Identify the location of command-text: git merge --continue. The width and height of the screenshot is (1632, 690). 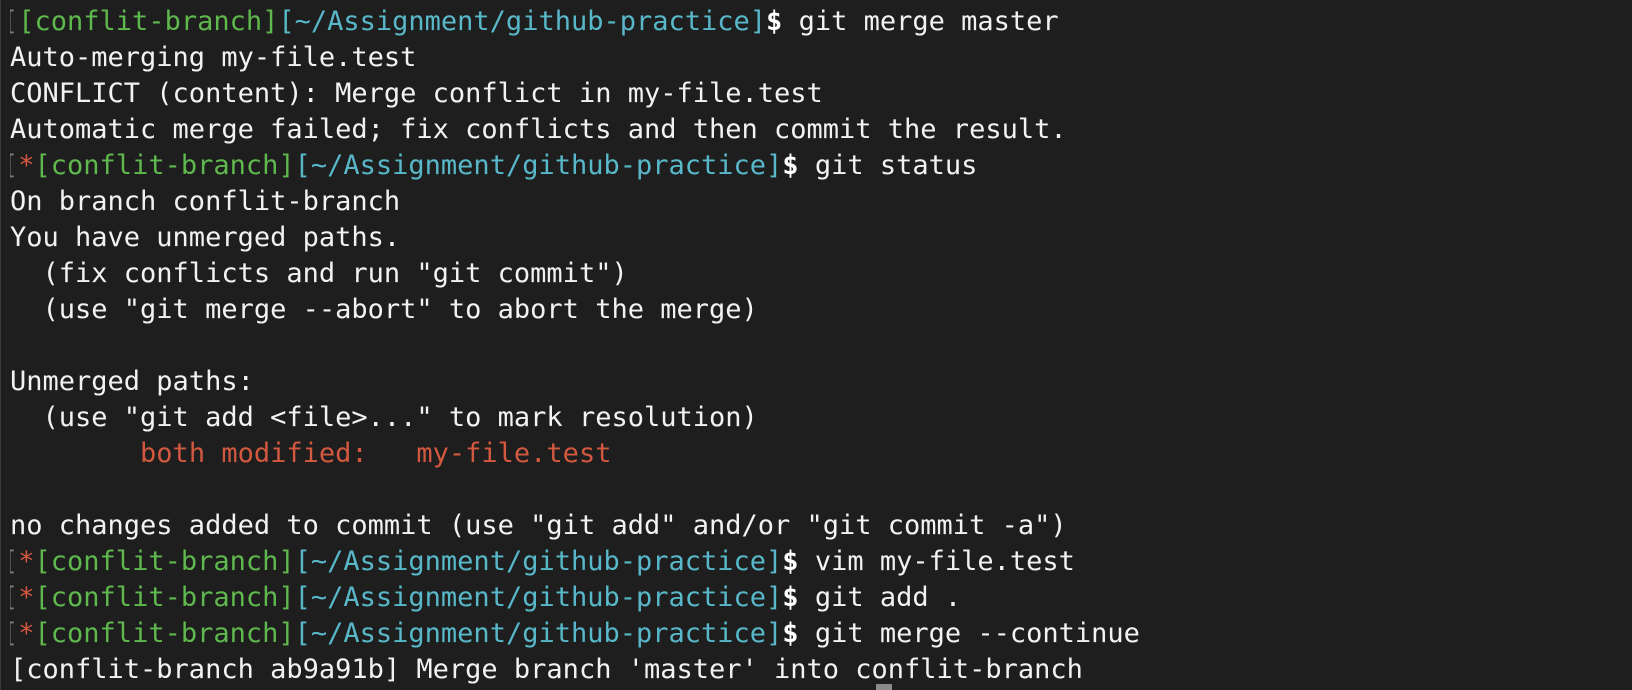
(977, 633).